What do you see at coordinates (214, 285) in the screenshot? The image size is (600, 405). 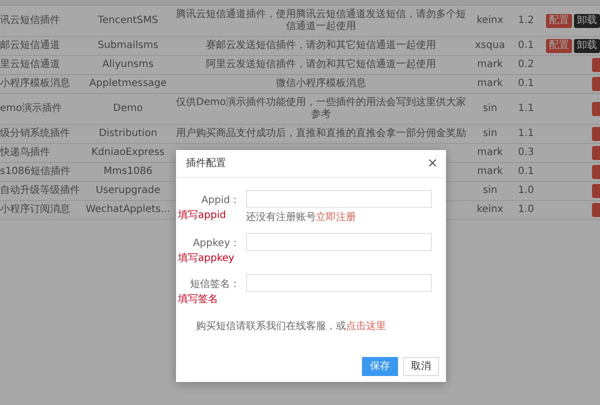 I see `field-label: 短信签名：` at bounding box center [214, 285].